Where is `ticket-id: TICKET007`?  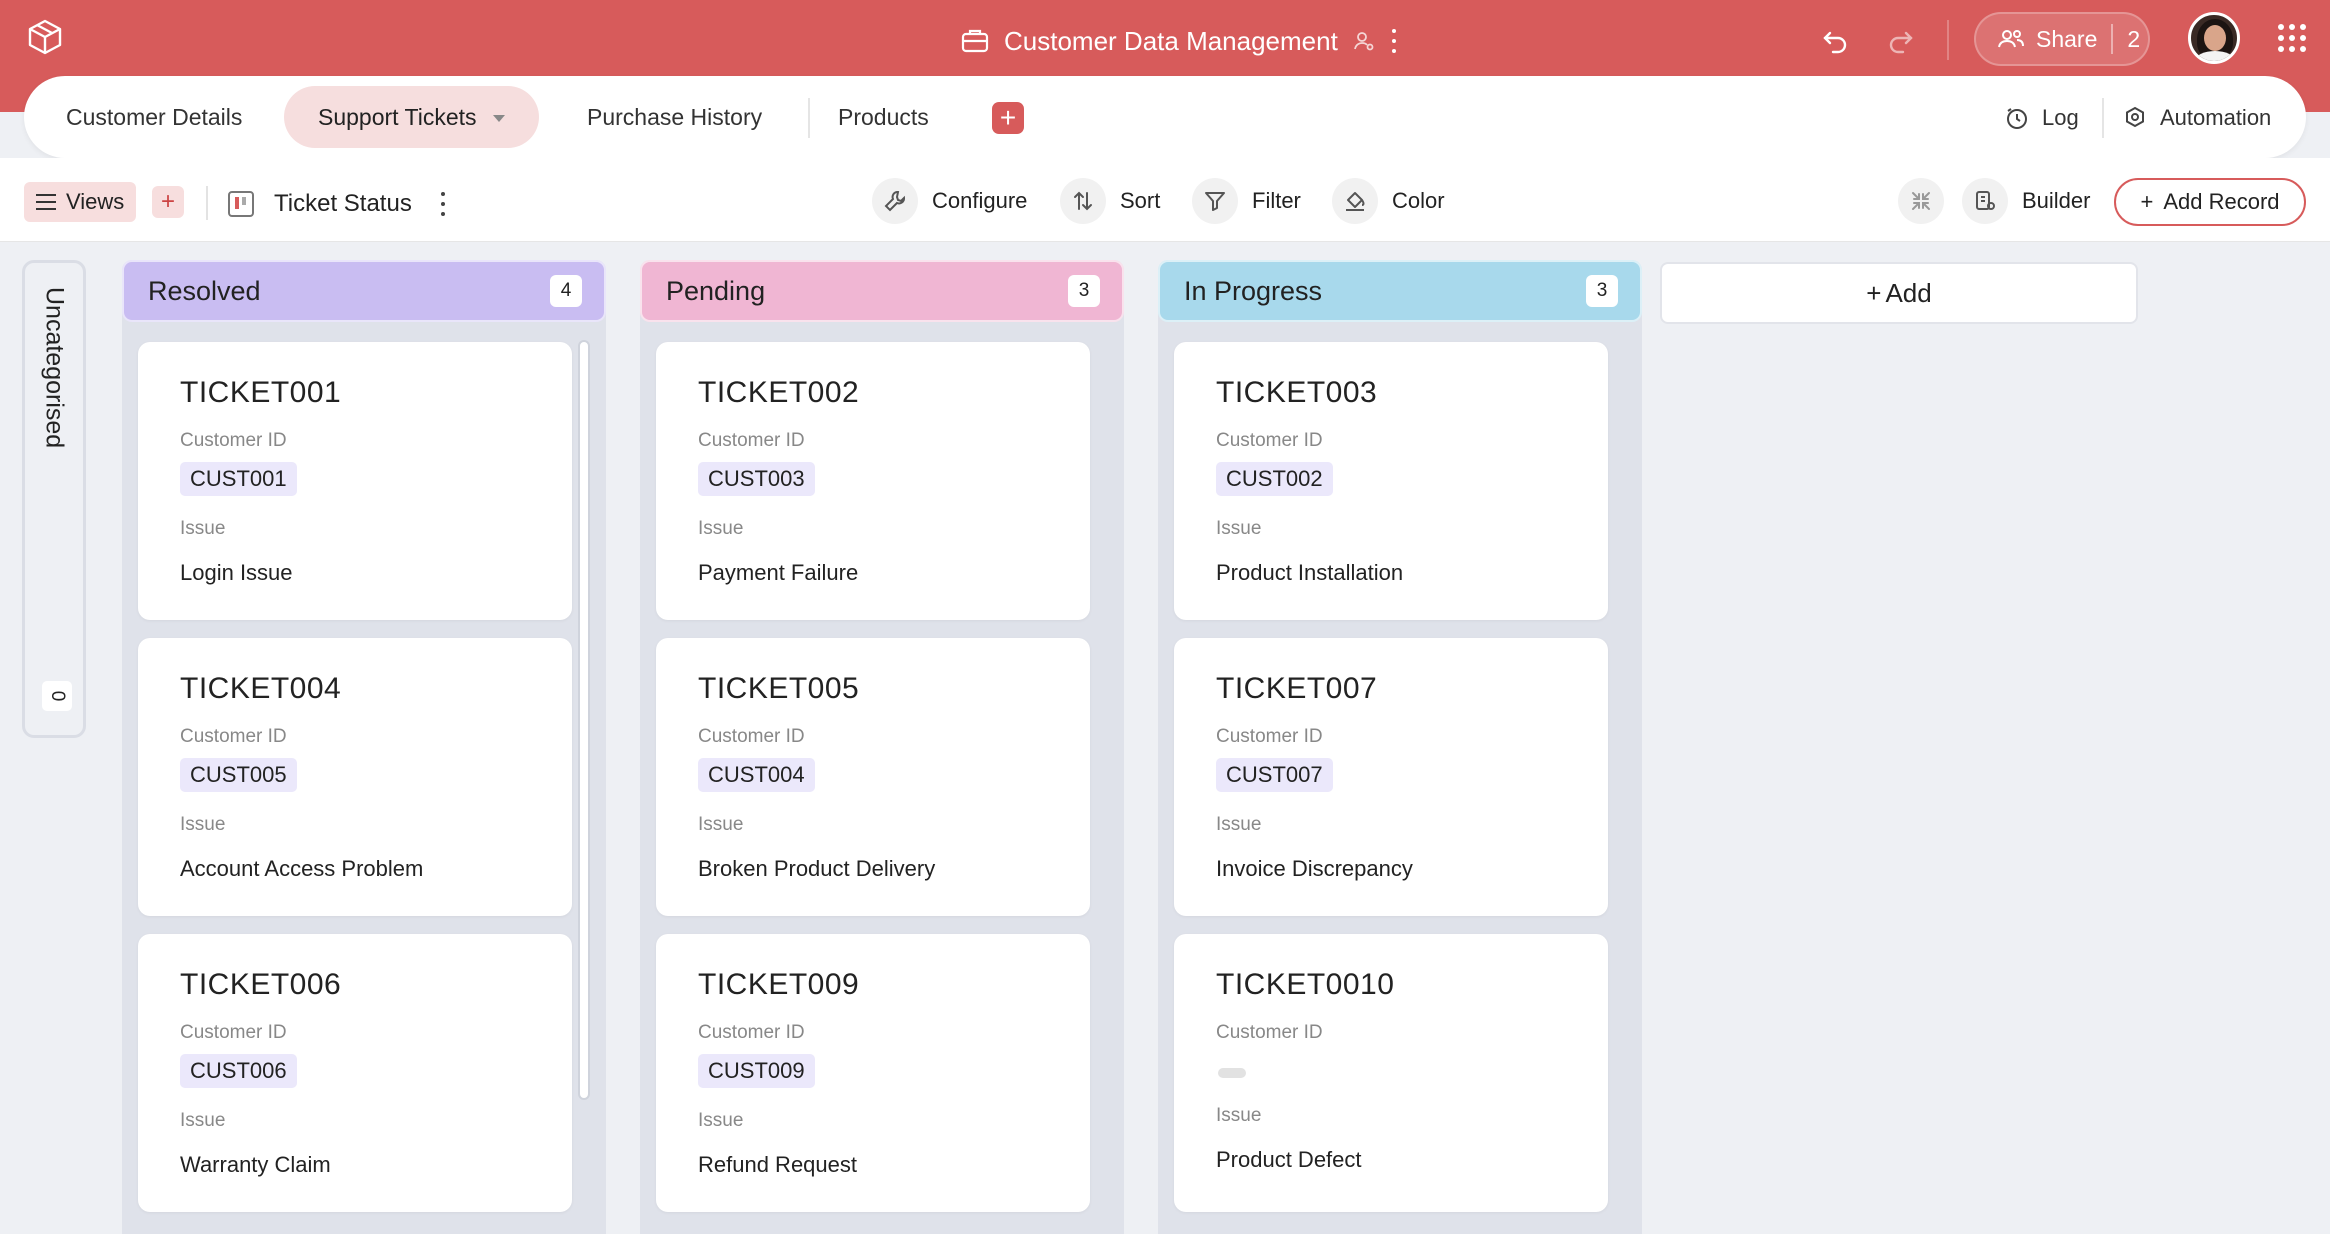 ticket-id: TICKET007 is located at coordinates (1297, 688).